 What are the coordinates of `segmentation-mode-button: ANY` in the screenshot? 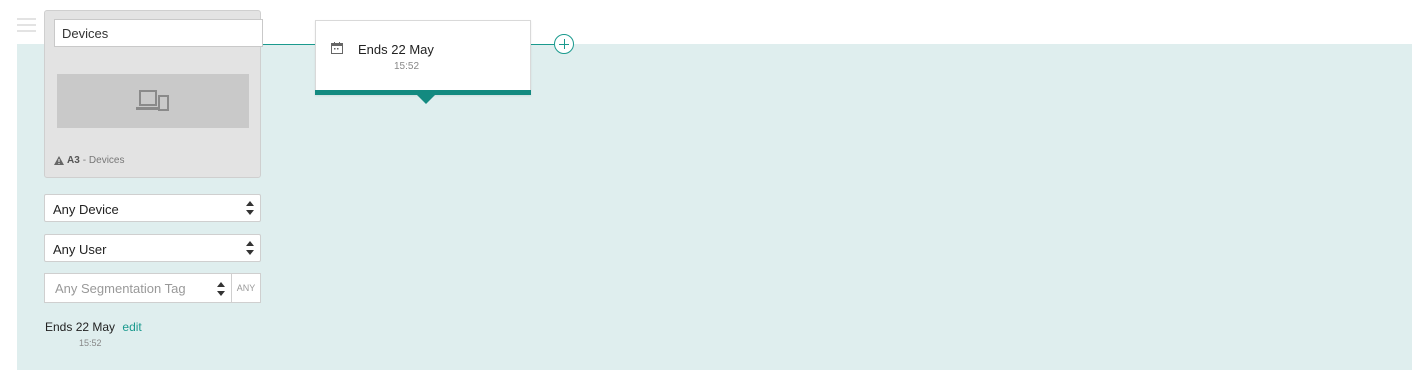 It's located at (246, 288).